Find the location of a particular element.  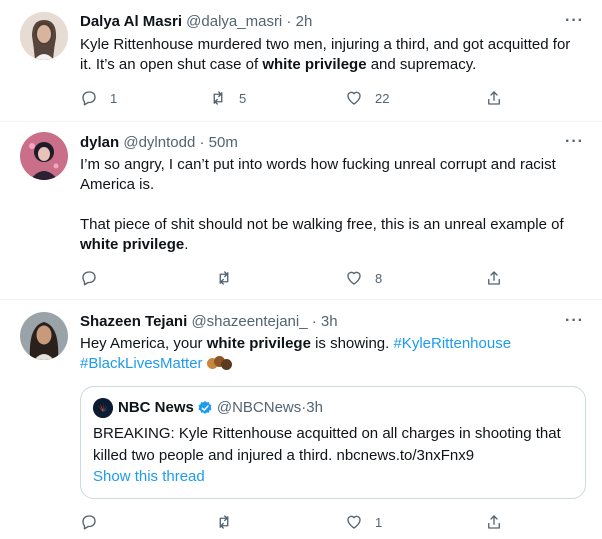

tweet-header: dylan @dylntodd · 50m is located at coordinates (159, 143).